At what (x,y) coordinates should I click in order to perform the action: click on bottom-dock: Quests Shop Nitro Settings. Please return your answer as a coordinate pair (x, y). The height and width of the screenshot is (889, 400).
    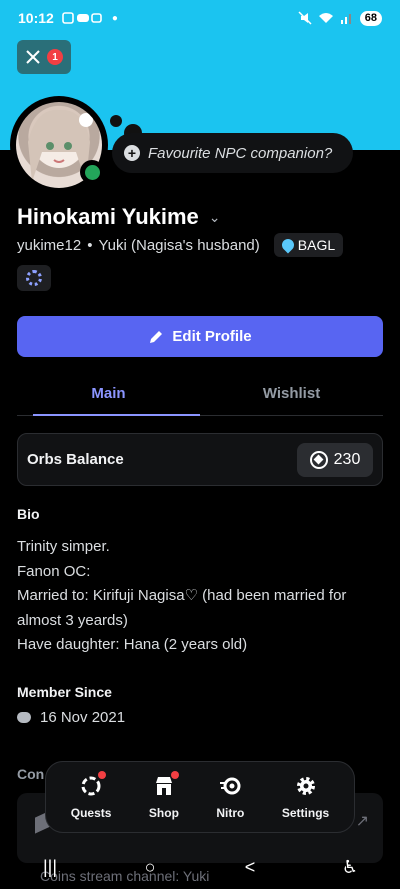
    Looking at the image, I should click on (200, 797).